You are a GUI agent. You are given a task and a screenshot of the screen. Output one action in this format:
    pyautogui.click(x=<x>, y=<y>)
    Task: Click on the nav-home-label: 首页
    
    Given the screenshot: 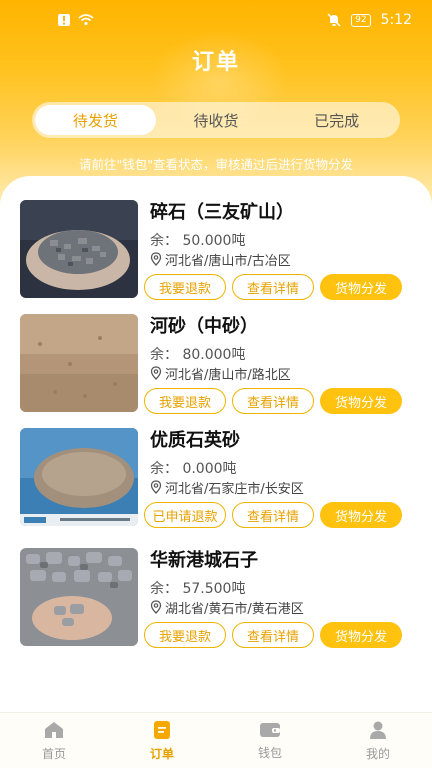 What is the action you would take?
    pyautogui.click(x=53, y=753)
    